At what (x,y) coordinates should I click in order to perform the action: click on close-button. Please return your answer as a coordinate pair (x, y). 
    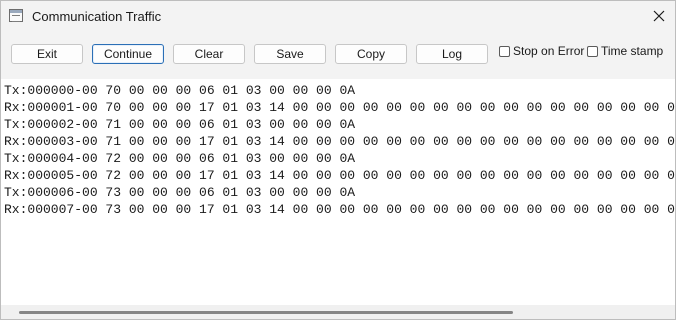
    Looking at the image, I should click on (659, 17).